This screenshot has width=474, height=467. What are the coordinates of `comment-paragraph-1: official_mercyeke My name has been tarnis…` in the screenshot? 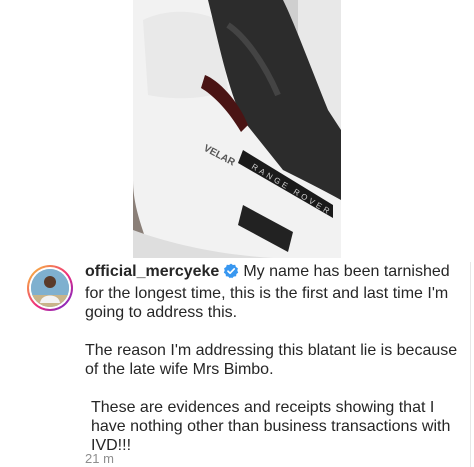 It's located at (275, 292).